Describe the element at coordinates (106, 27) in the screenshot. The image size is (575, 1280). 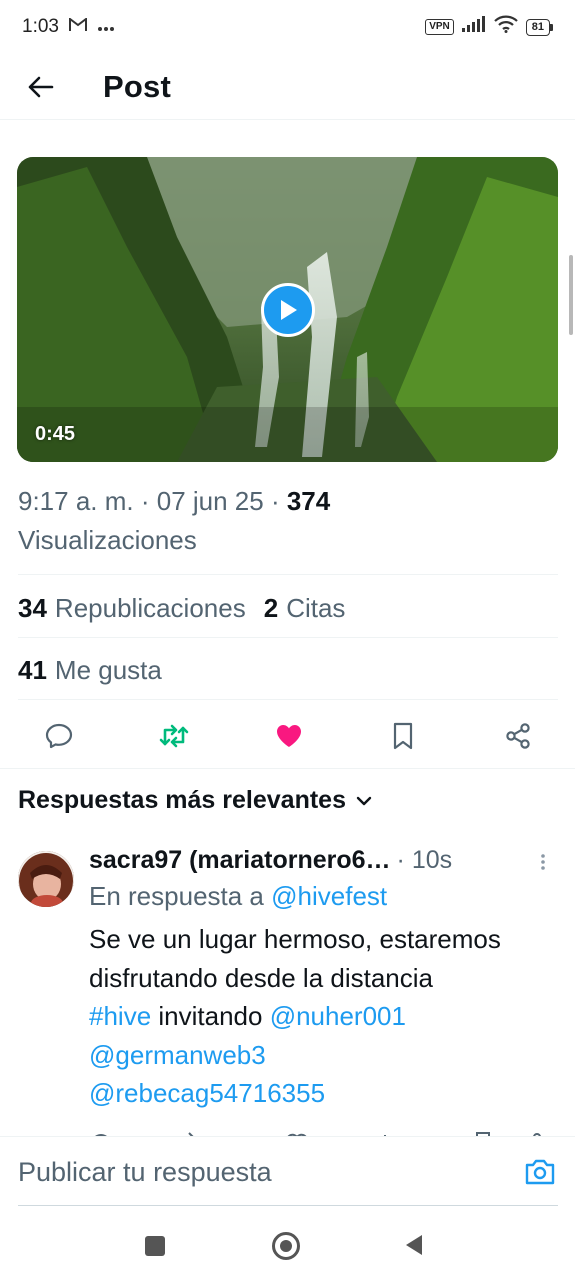
I see `more-notifications-icon` at that location.